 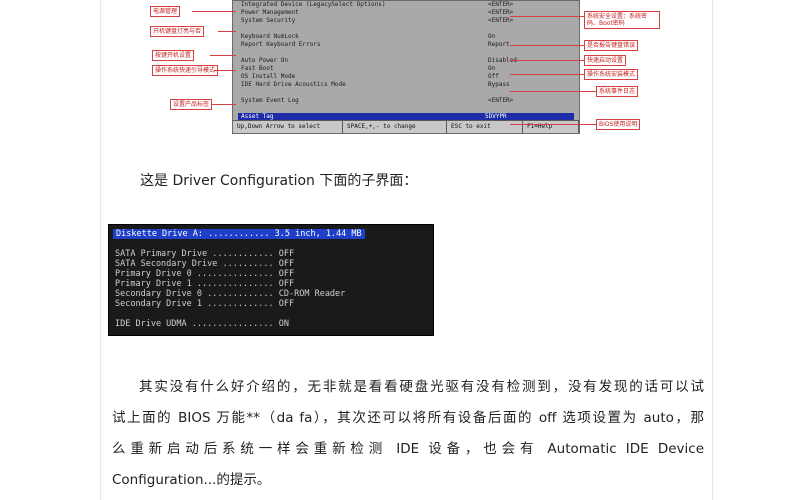 What do you see at coordinates (100, 250) in the screenshot?
I see `page-edge-left` at bounding box center [100, 250].